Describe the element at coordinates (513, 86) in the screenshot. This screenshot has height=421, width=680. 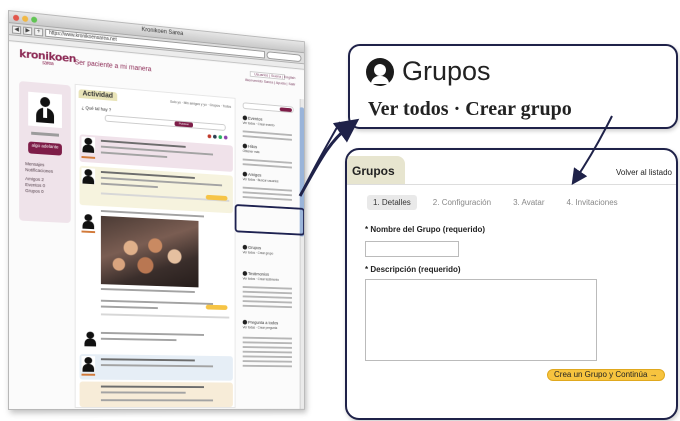
I see `groups-widget-zoom: Grupos Ver todos · Crear grupo` at that location.